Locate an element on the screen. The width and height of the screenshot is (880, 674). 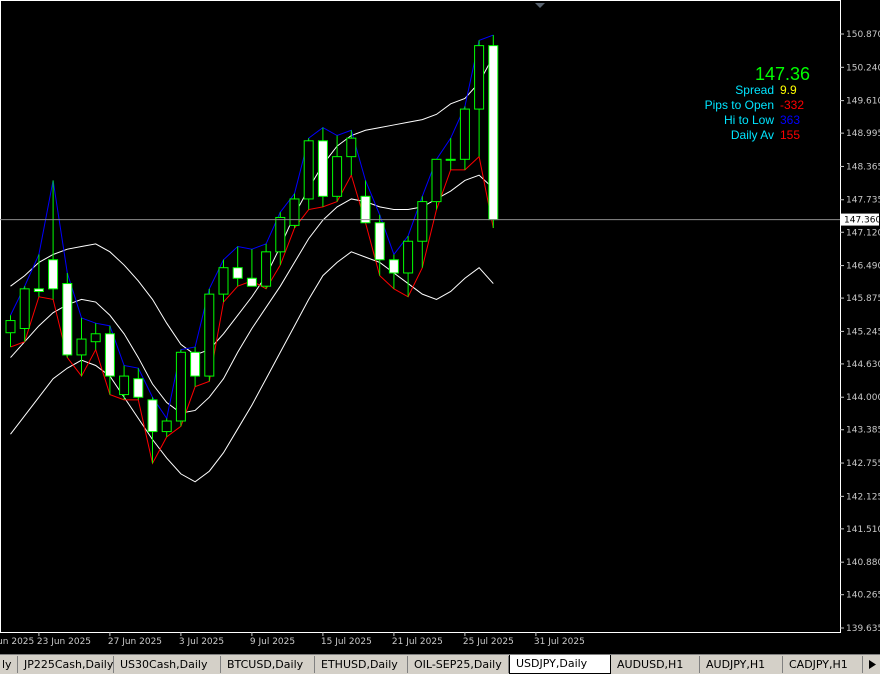
info-value: -332 is located at coordinates (792, 105).